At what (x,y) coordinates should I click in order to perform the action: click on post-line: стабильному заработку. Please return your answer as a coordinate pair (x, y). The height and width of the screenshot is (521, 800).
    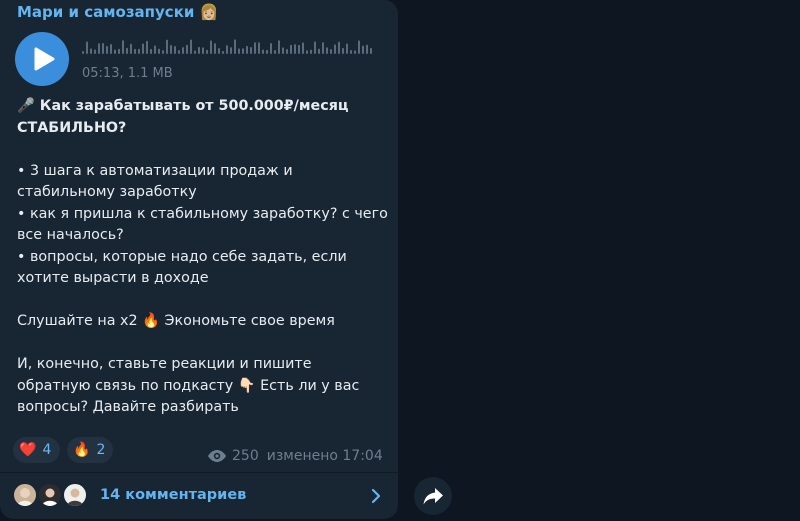
    Looking at the image, I should click on (107, 192).